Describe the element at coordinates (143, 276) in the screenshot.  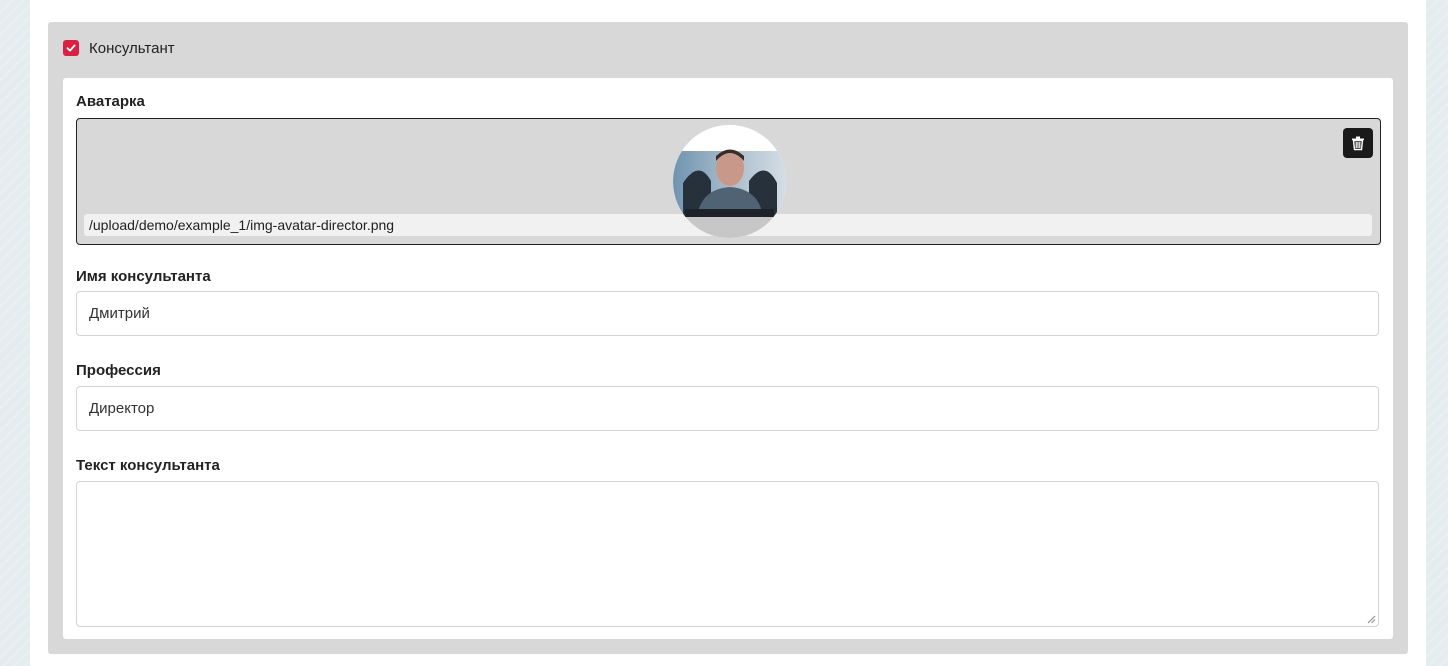
I see `name-label: Имя консультанта` at that location.